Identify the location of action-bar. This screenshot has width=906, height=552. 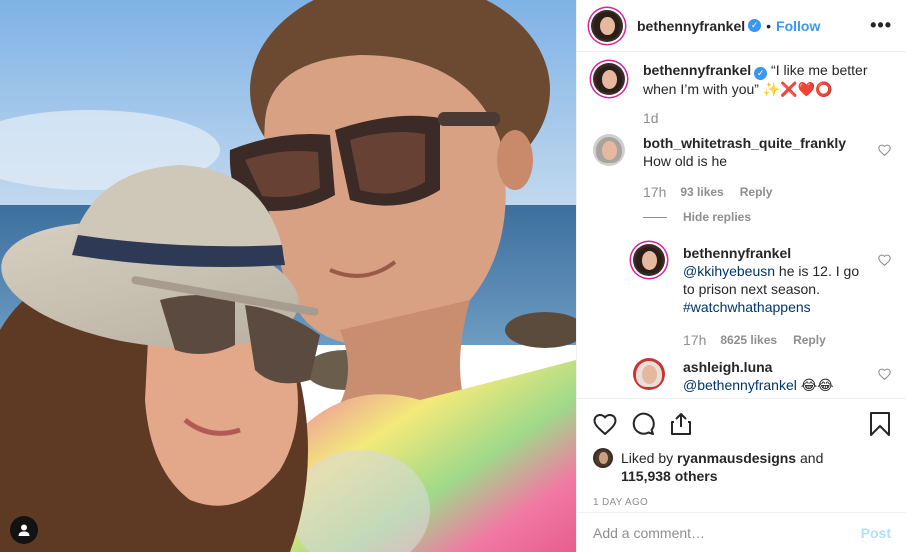
(741, 424).